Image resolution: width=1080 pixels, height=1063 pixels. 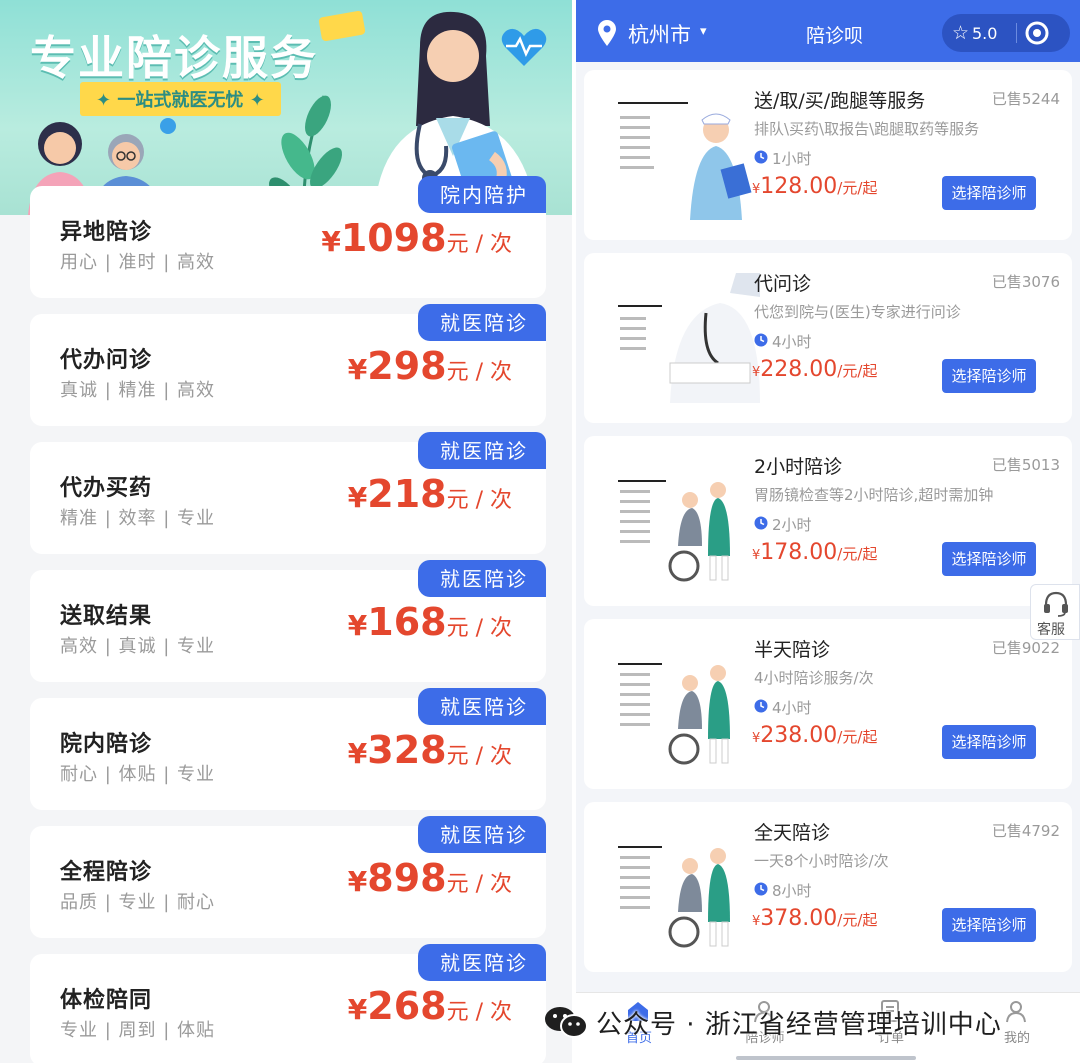 What do you see at coordinates (407, 494) in the screenshot?
I see `price-value: 218` at bounding box center [407, 494].